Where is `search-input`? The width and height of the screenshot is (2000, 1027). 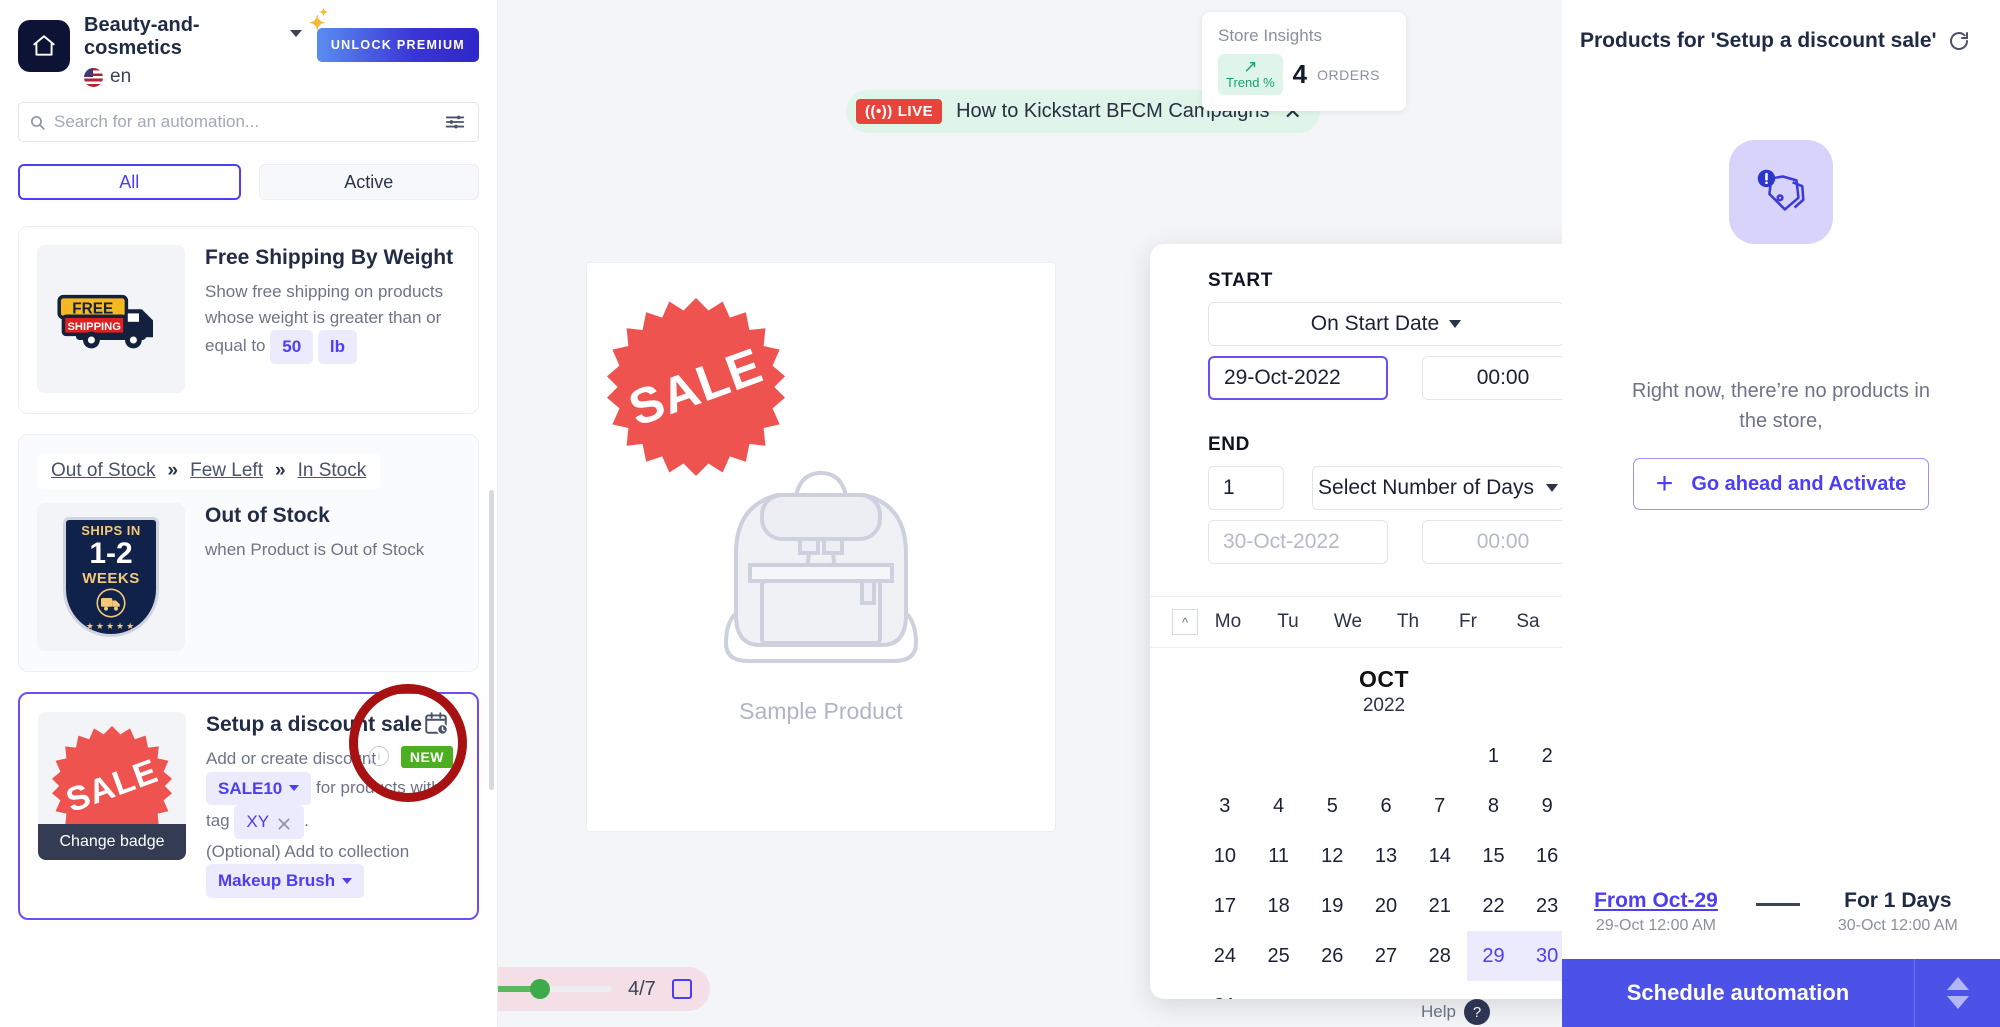
search-input is located at coordinates (249, 122).